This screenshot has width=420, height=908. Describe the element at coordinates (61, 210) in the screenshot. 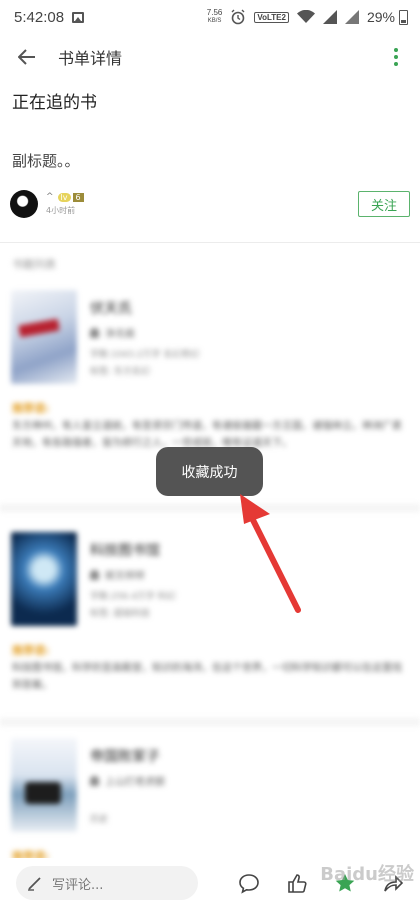

I see `post-time: 4小时前` at that location.